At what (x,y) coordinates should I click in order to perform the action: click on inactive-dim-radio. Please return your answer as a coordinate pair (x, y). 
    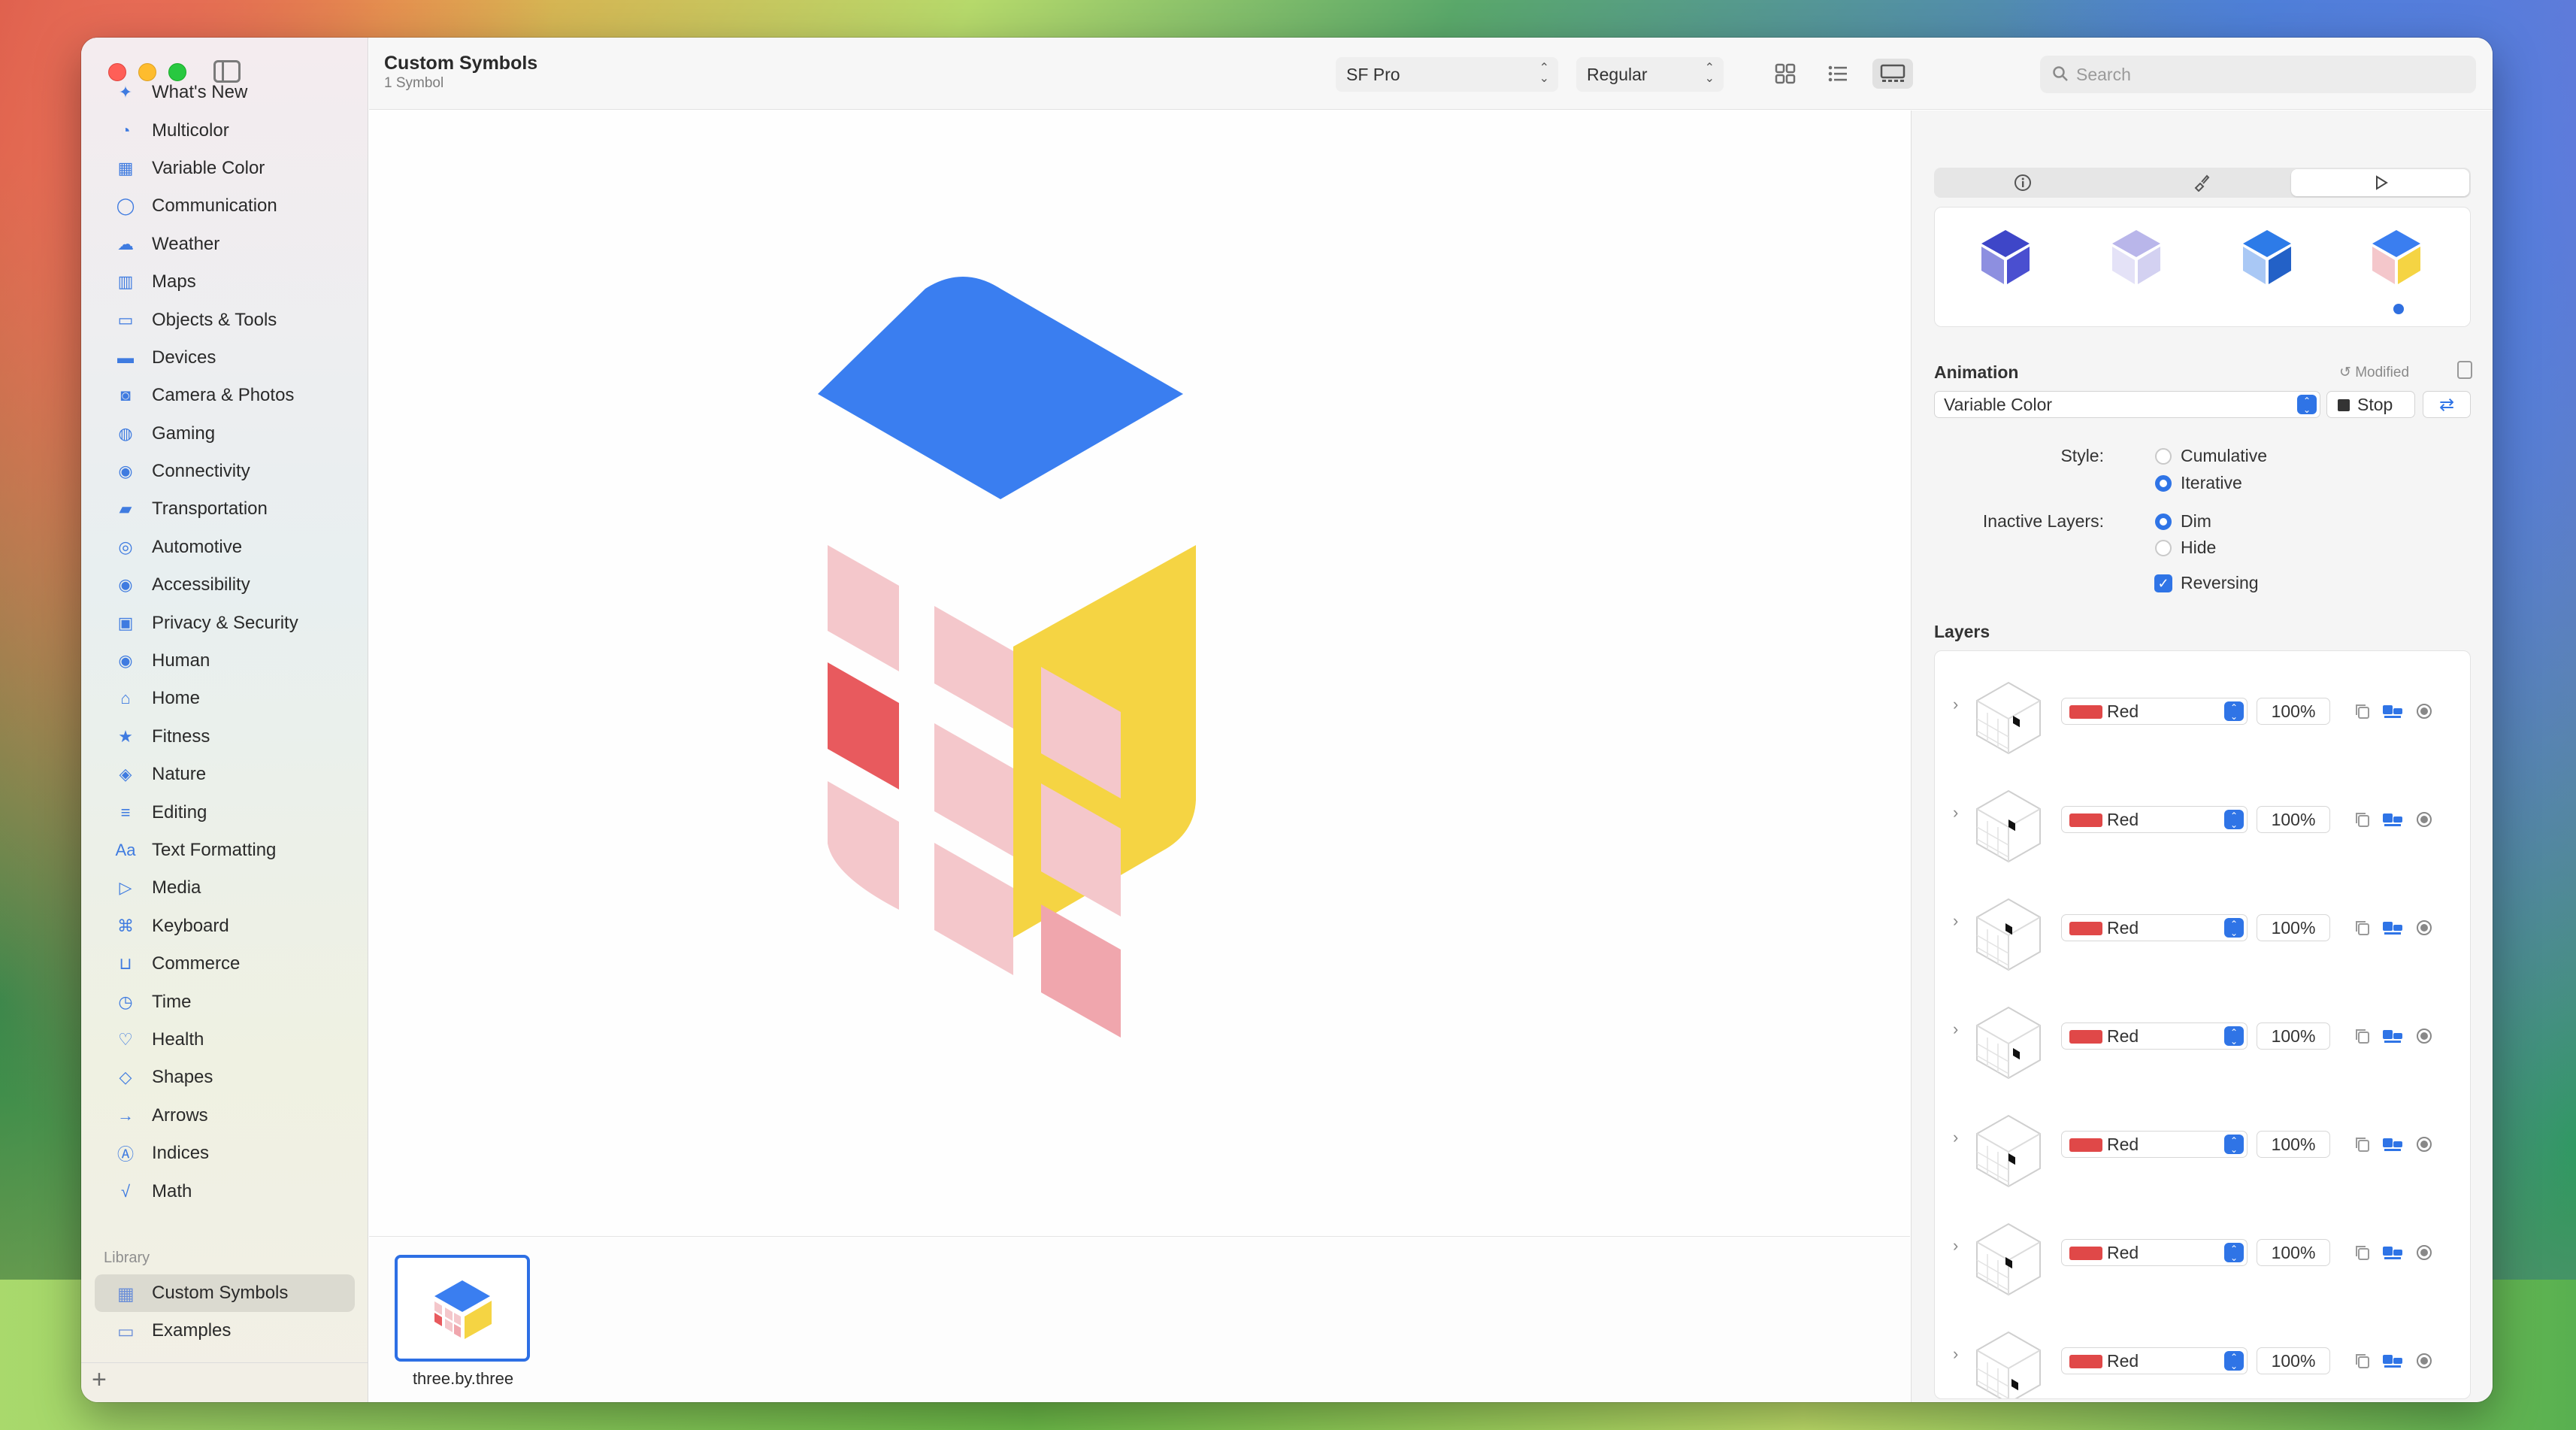
    Looking at the image, I should click on (2163, 522).